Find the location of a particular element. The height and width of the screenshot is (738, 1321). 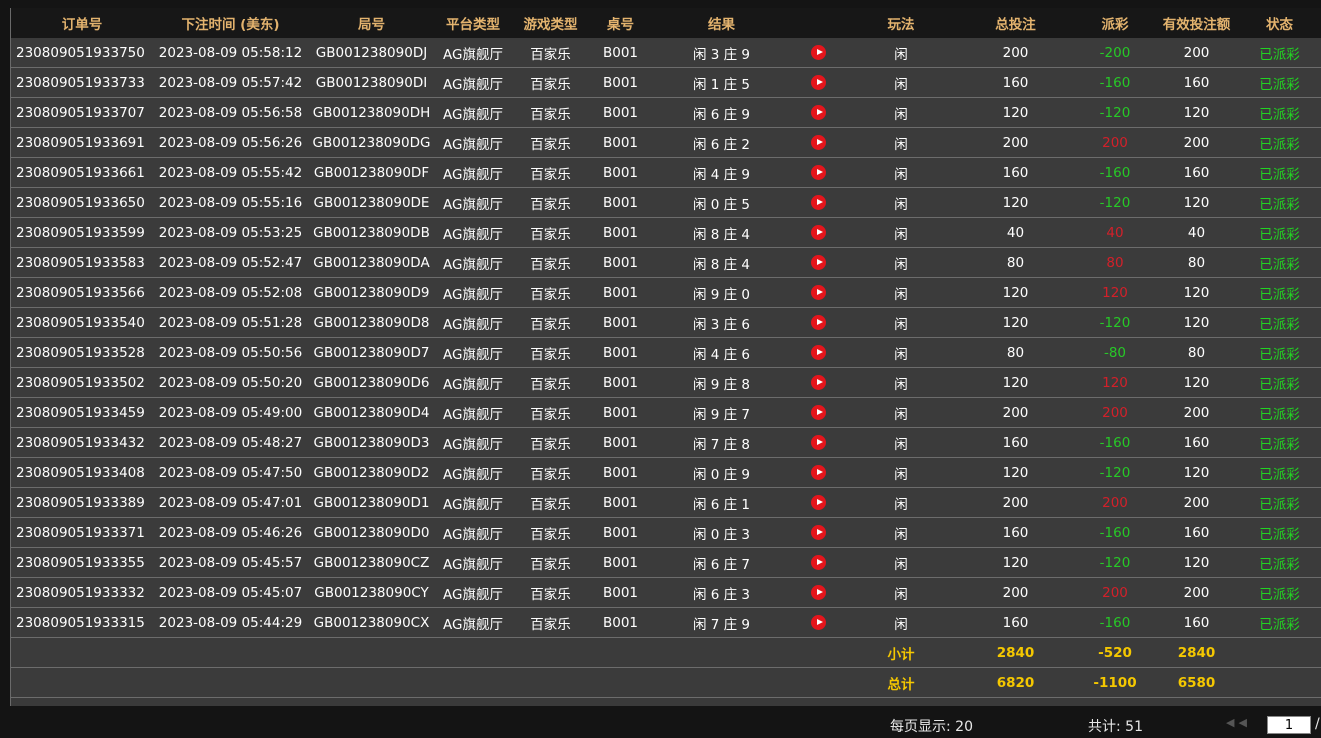

cell-bet-time: 2023-08-09 05:52:08 is located at coordinates (230, 292).